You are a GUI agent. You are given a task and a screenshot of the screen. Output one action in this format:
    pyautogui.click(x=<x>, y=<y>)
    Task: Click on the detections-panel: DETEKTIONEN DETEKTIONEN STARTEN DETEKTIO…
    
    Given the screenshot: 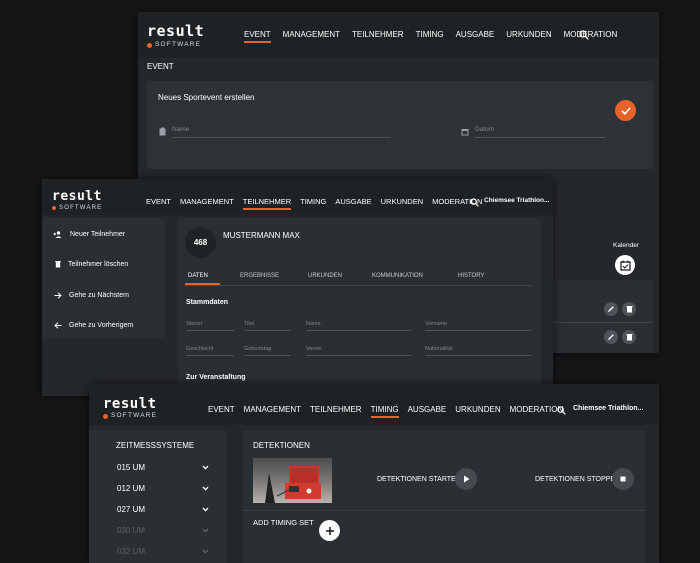 What is the action you would take?
    pyautogui.click(x=444, y=496)
    